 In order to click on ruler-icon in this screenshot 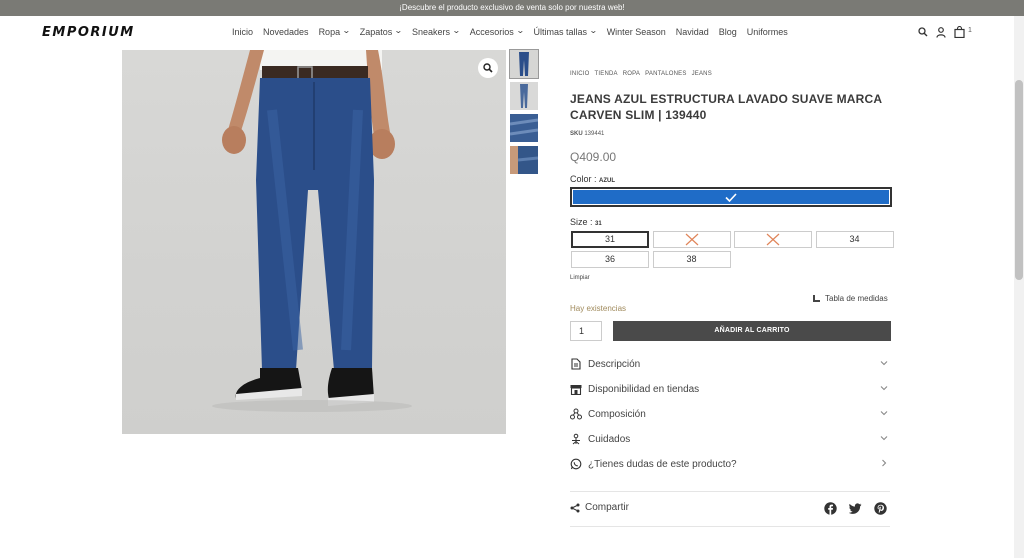, I will do `click(816, 298)`.